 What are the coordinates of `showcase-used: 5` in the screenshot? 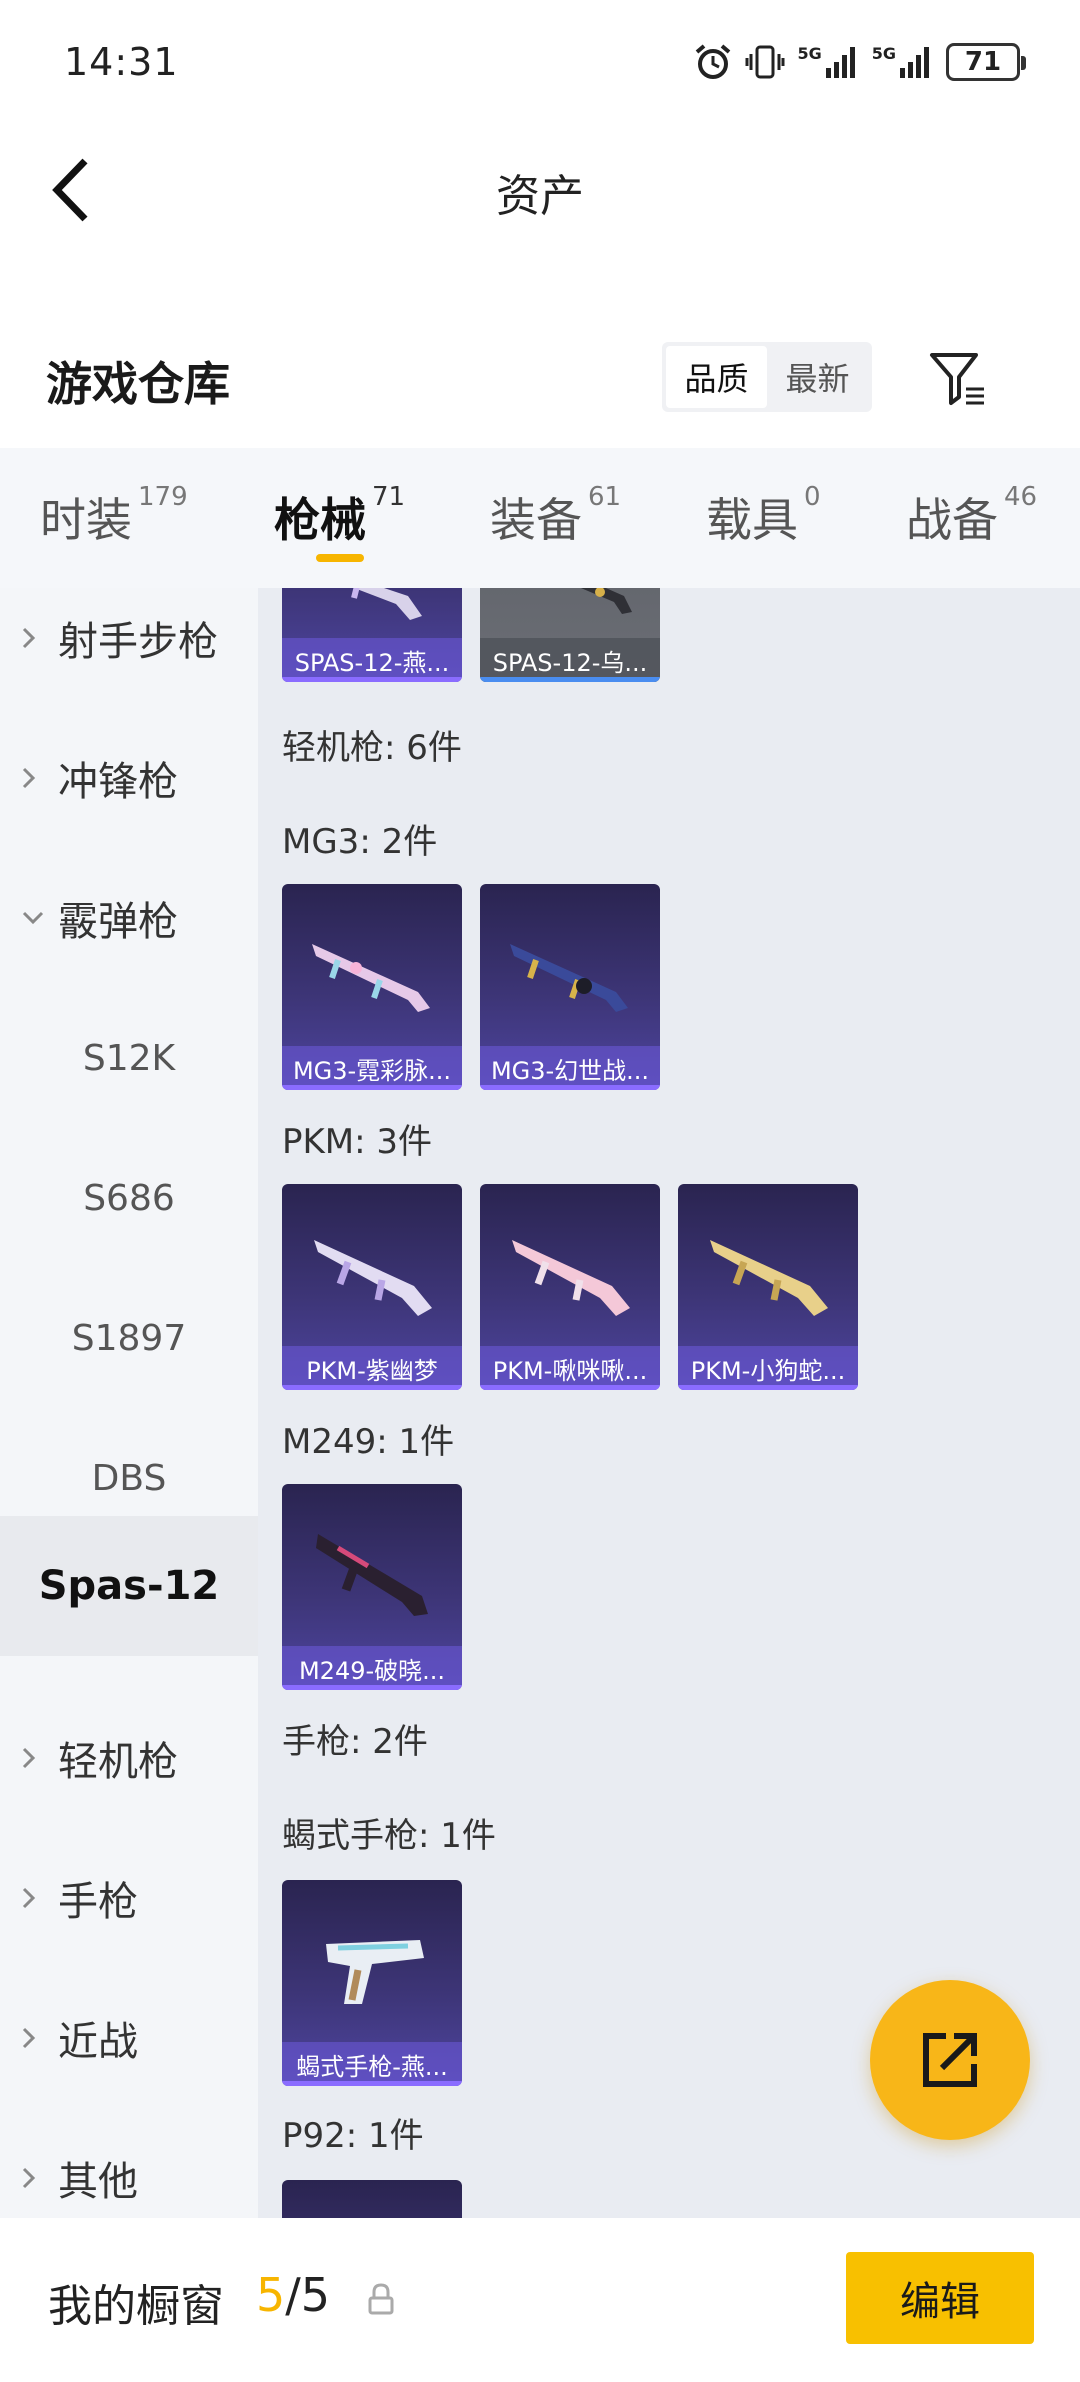 It's located at (271, 2295).